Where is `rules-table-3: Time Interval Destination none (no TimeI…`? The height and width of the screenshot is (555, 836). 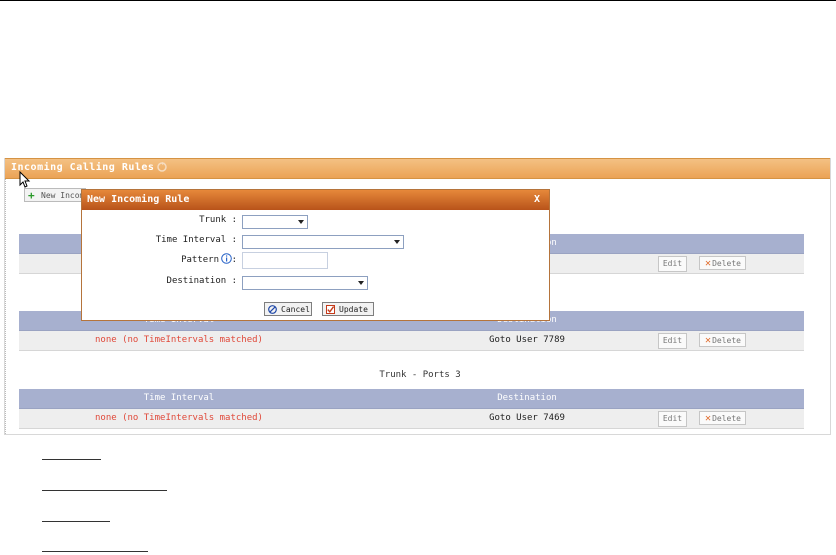 rules-table-3: Time Interval Destination none (no TimeI… is located at coordinates (411, 409).